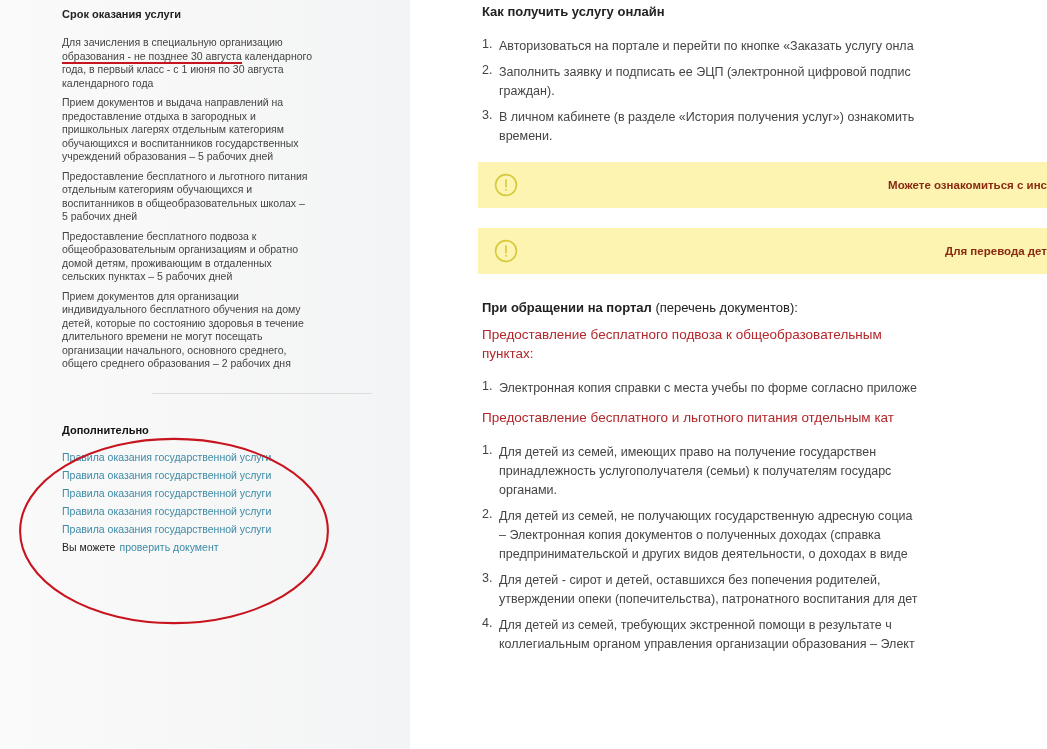 This screenshot has height=749, width=1047. I want to click on section-heading: Как получить услугу онлайн, so click(574, 11).